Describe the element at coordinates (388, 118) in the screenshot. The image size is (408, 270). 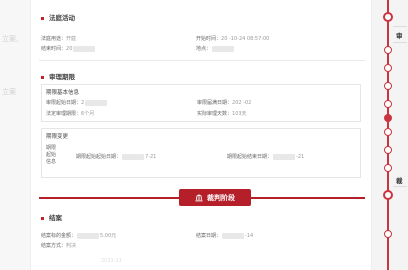
I see `timeline-node-current` at that location.